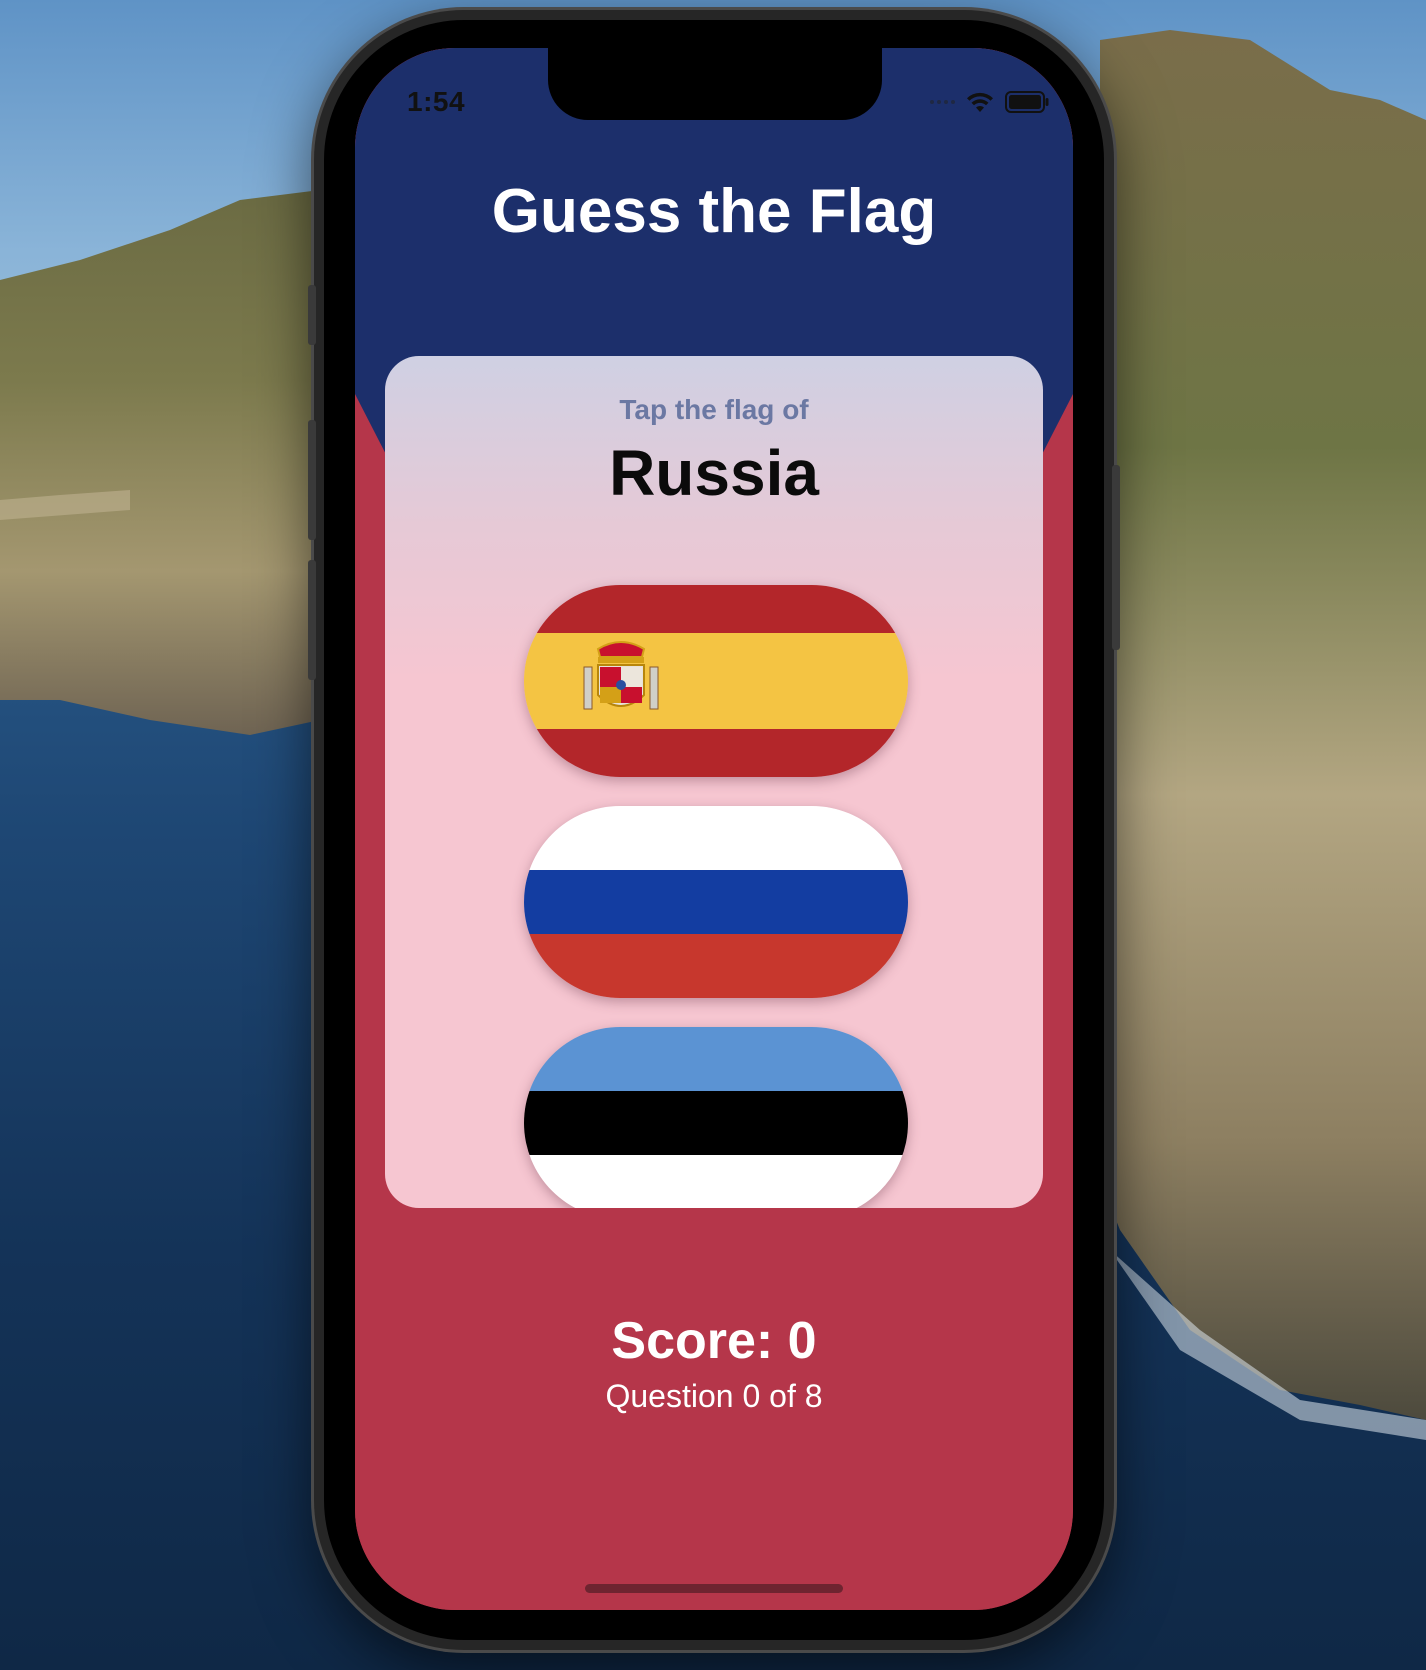 This screenshot has height=1670, width=1426. What do you see at coordinates (714, 473) in the screenshot?
I see `target-country: Russia` at bounding box center [714, 473].